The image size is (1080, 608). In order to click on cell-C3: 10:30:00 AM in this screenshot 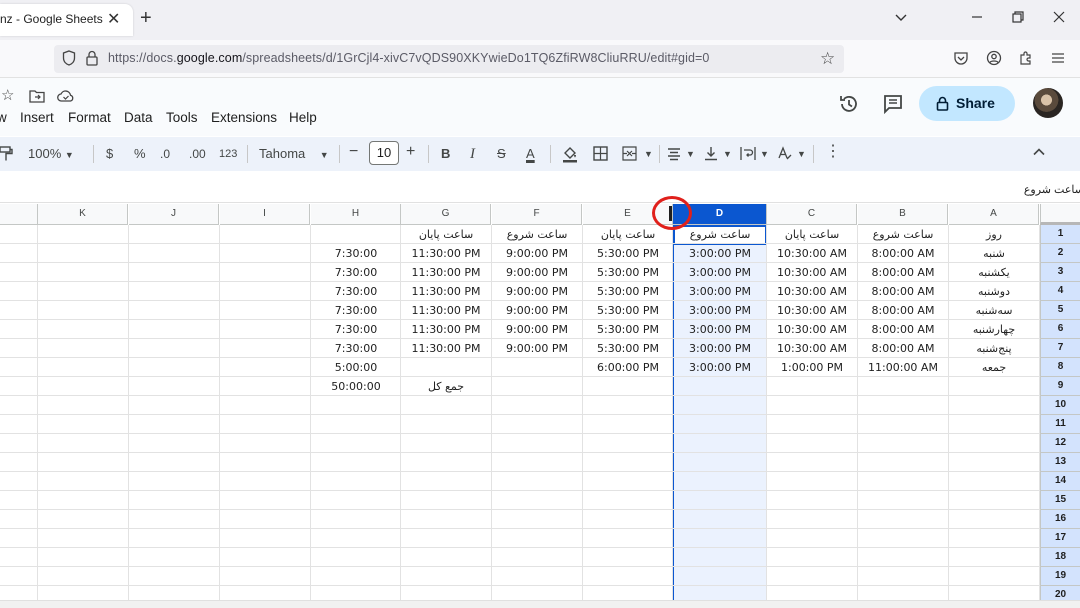, I will do `click(812, 272)`.